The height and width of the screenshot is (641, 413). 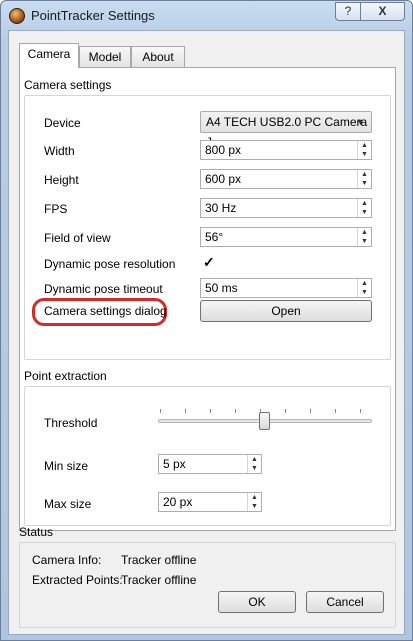 What do you see at coordinates (159, 560) in the screenshot?
I see `camera-info-value: Tracker offline` at bounding box center [159, 560].